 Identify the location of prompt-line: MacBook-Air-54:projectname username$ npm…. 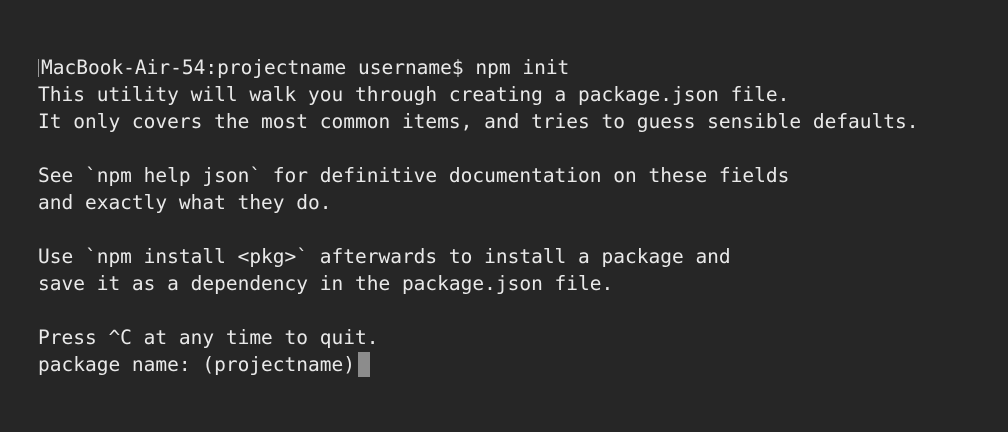
(523, 67).